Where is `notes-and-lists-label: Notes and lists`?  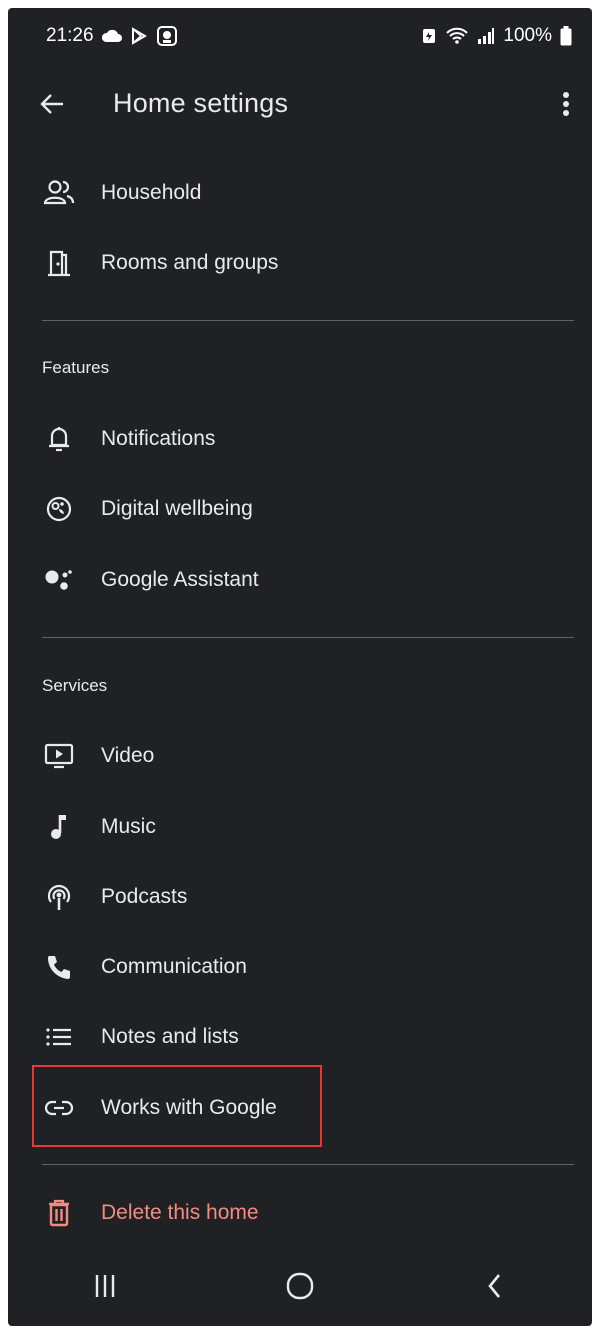 notes-and-lists-label: Notes and lists is located at coordinates (170, 1036).